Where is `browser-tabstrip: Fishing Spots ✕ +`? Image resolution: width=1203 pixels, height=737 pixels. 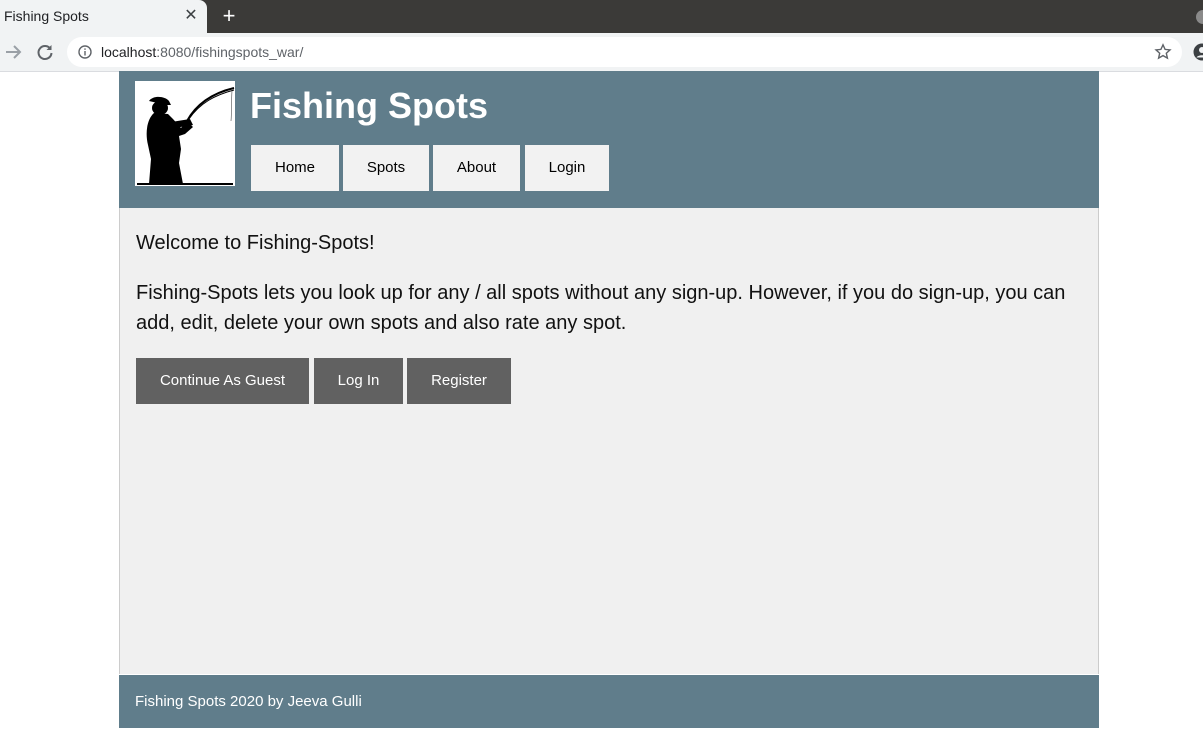
browser-tabstrip: Fishing Spots ✕ + is located at coordinates (601, 16).